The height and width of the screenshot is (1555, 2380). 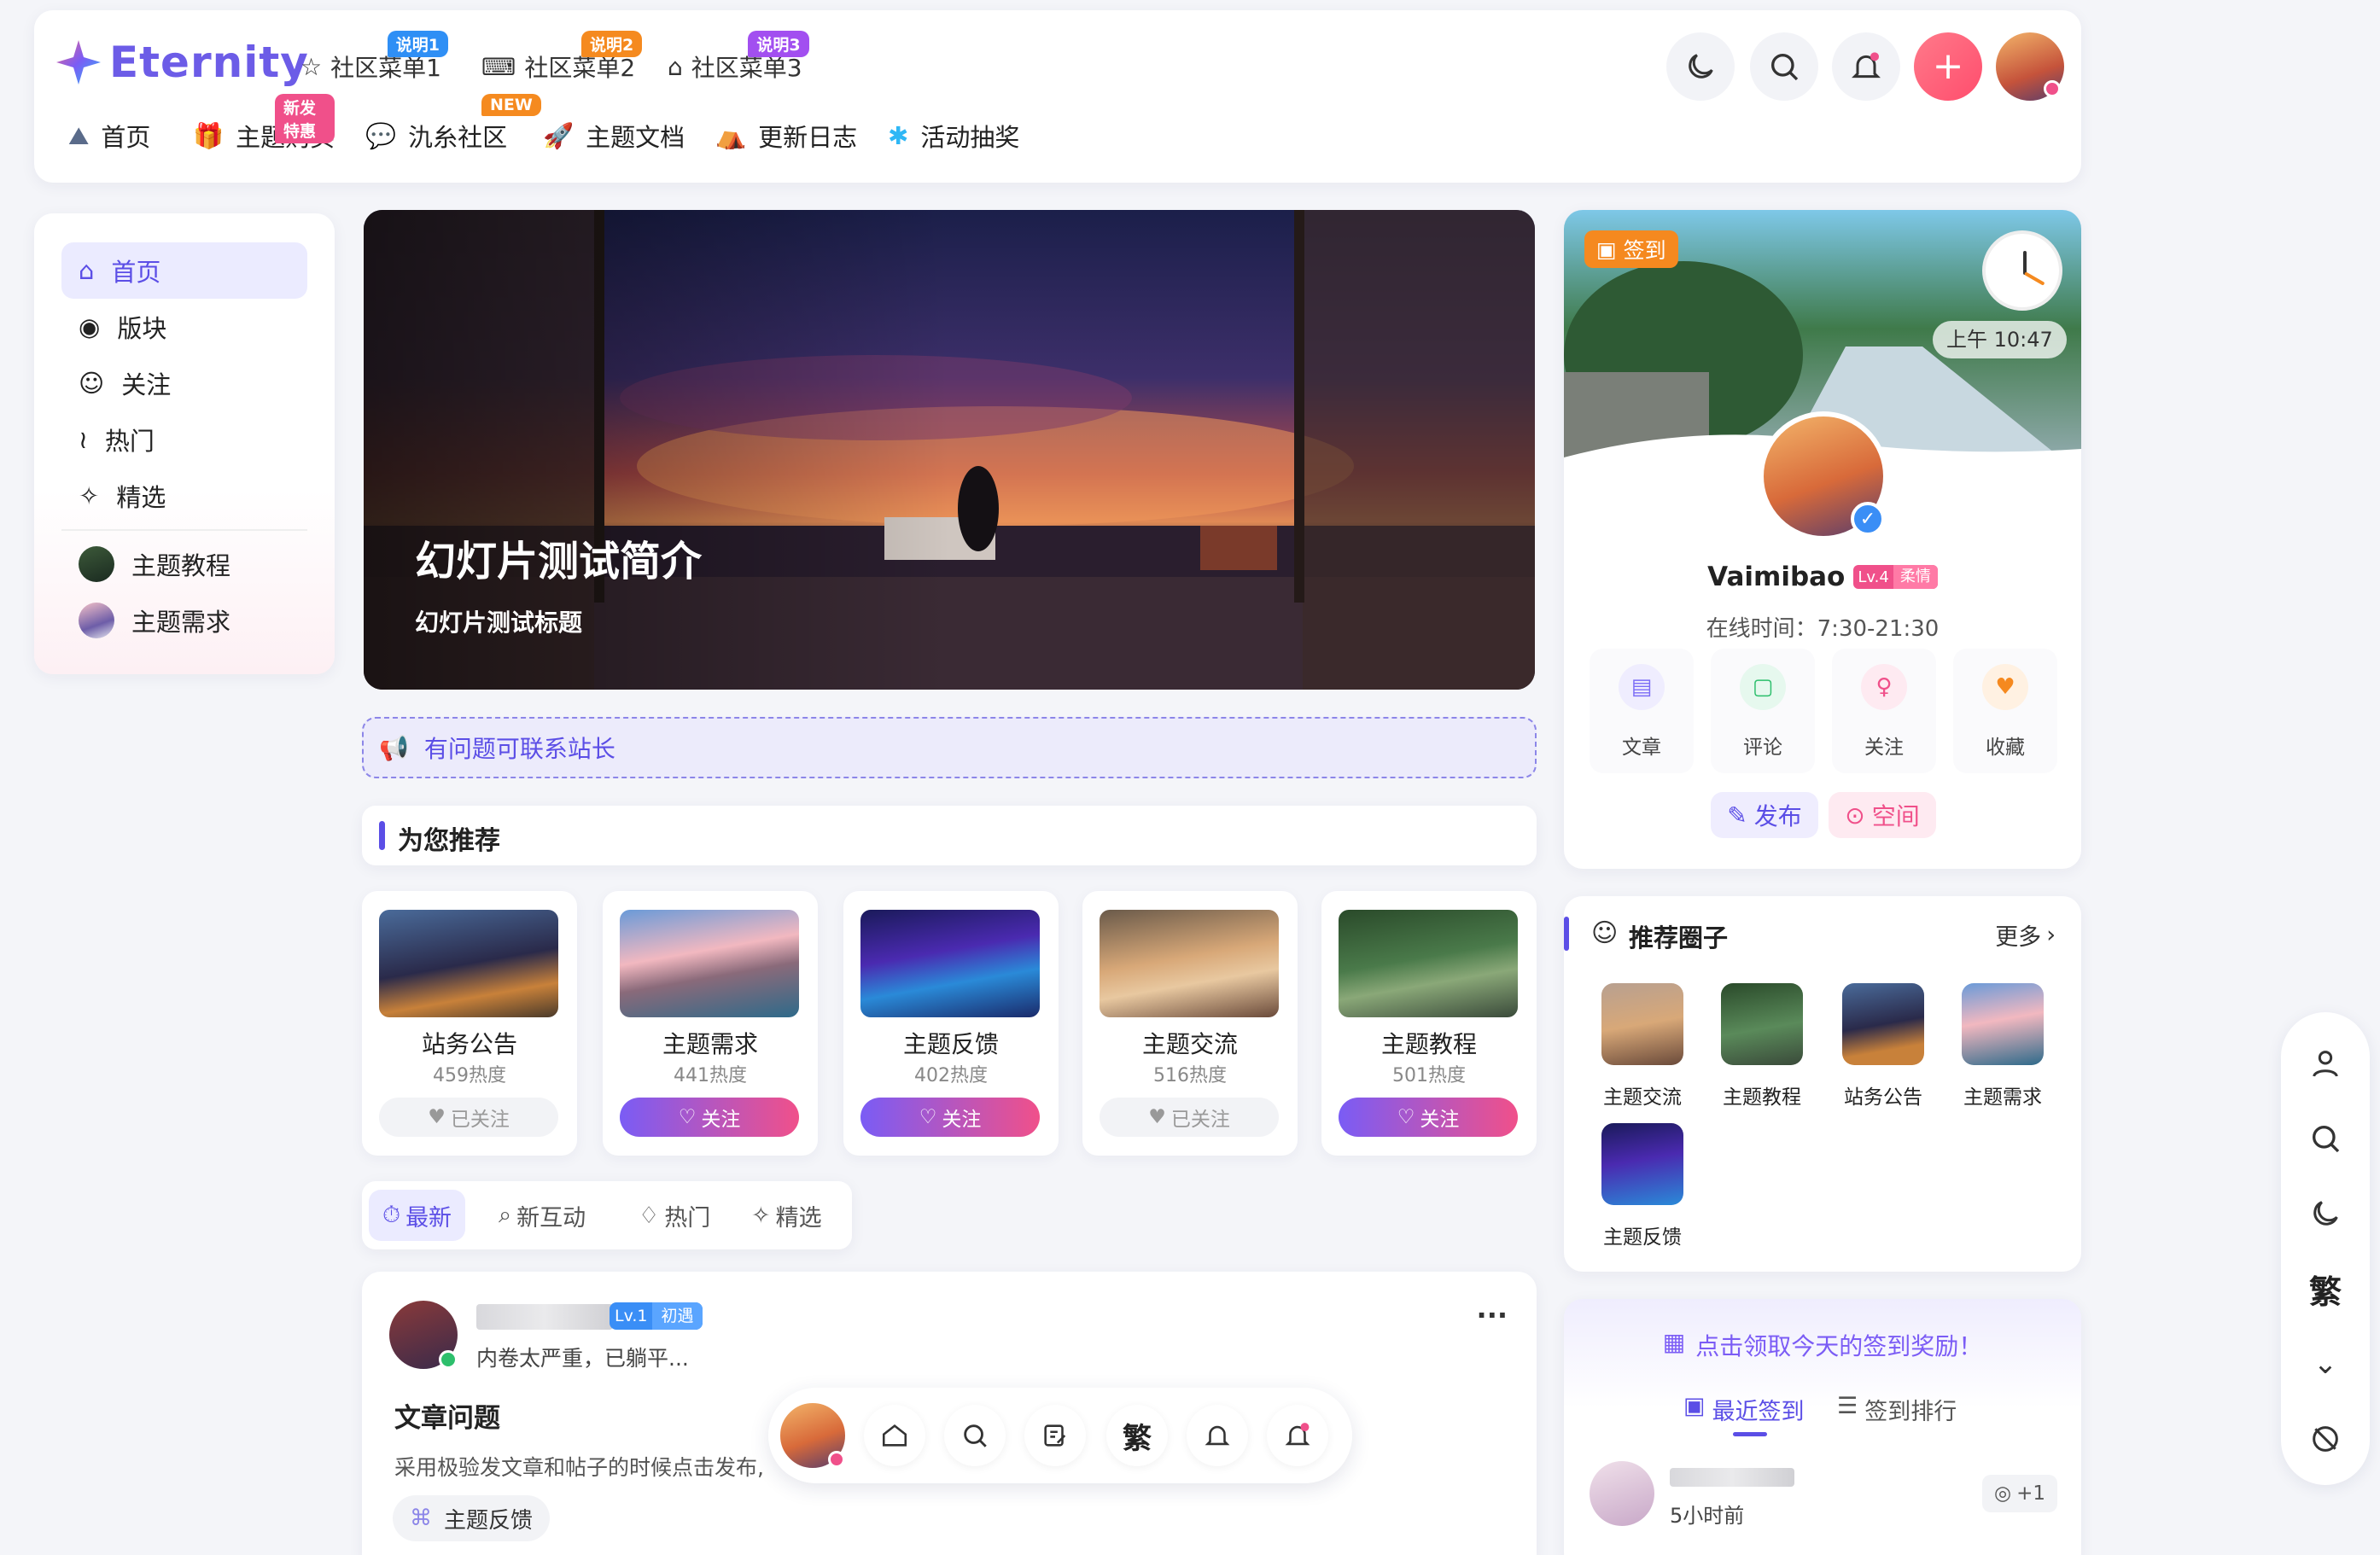 I want to click on traditional-chinese-button: 繁, so click(x=2325, y=1288).